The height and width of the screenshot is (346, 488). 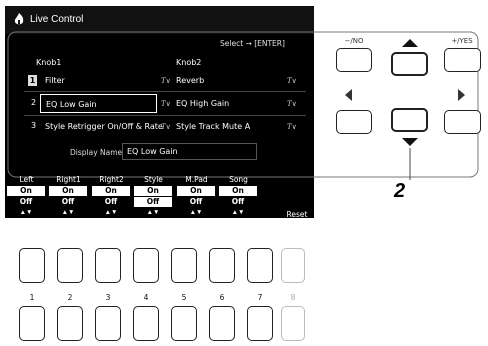 I want to click on arrow-right-icon, so click(x=461, y=95).